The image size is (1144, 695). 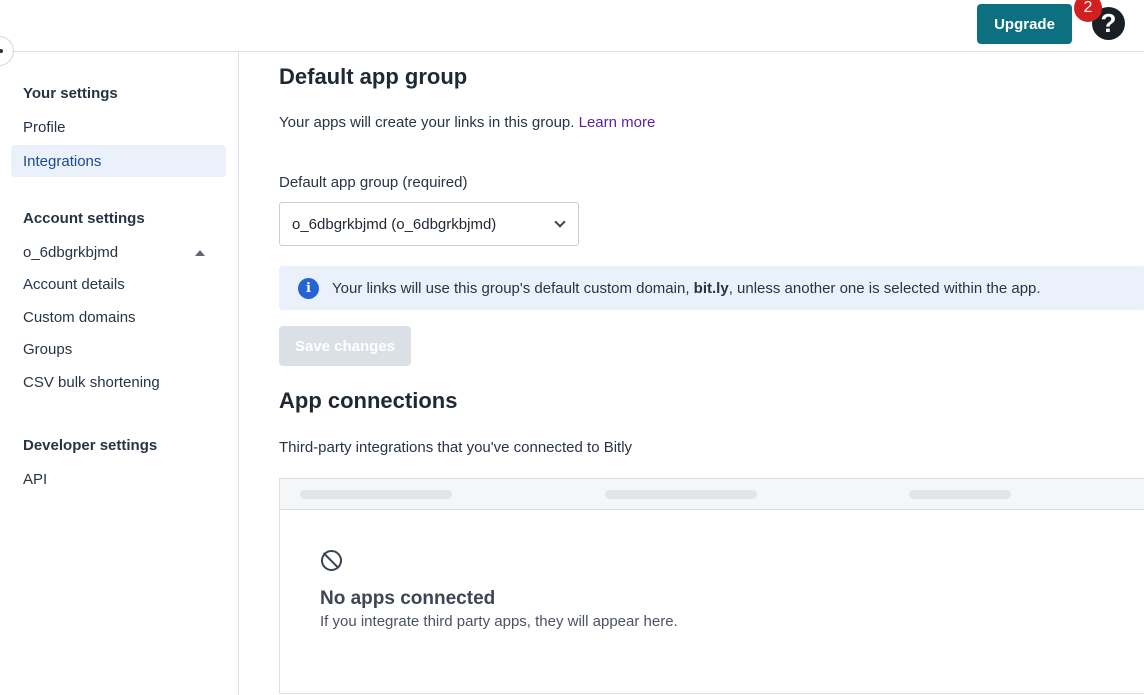 What do you see at coordinates (118, 161) in the screenshot?
I see `sidebar-item-integrations: Integrations` at bounding box center [118, 161].